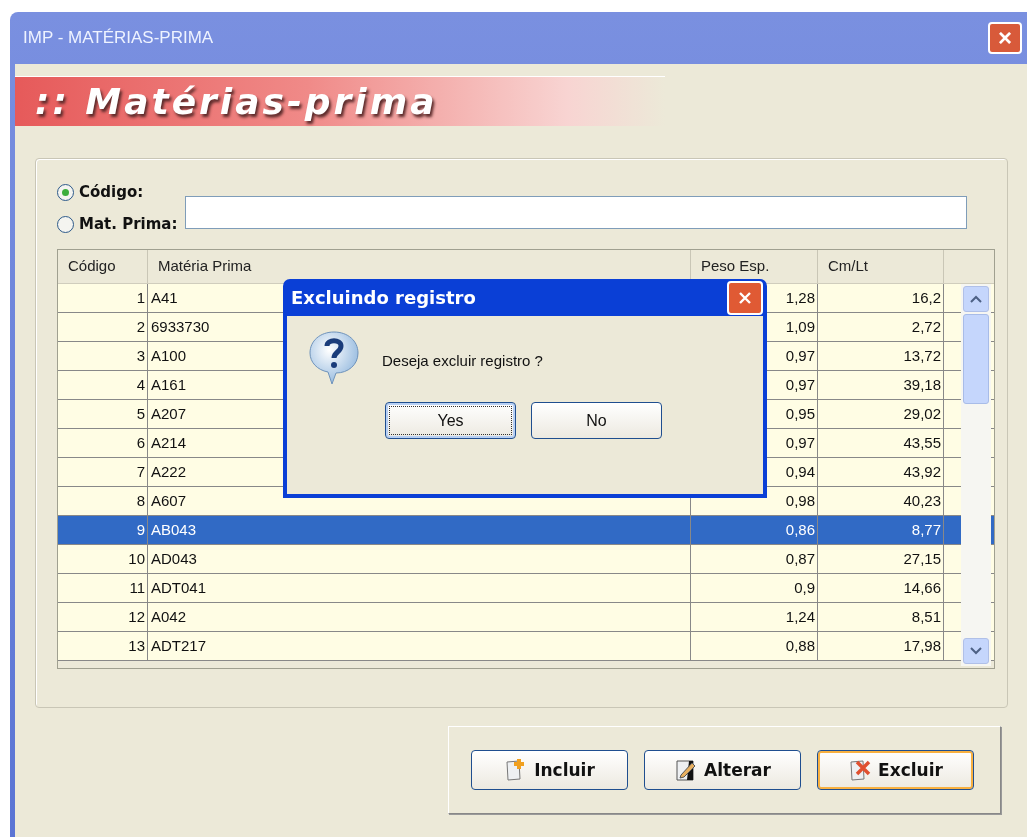 Image resolution: width=1027 pixels, height=837 pixels. Describe the element at coordinates (976, 475) in the screenshot. I see `scrollbar` at that location.